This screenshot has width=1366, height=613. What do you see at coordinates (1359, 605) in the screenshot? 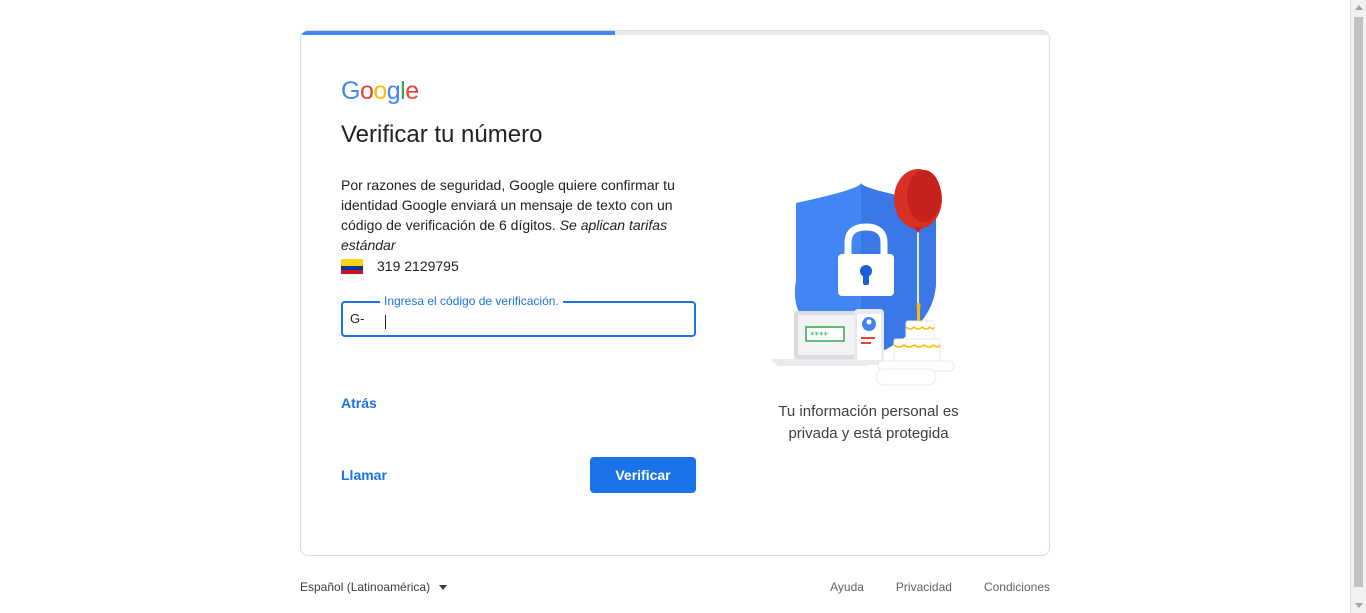
I see `scroll-down-icon` at bounding box center [1359, 605].